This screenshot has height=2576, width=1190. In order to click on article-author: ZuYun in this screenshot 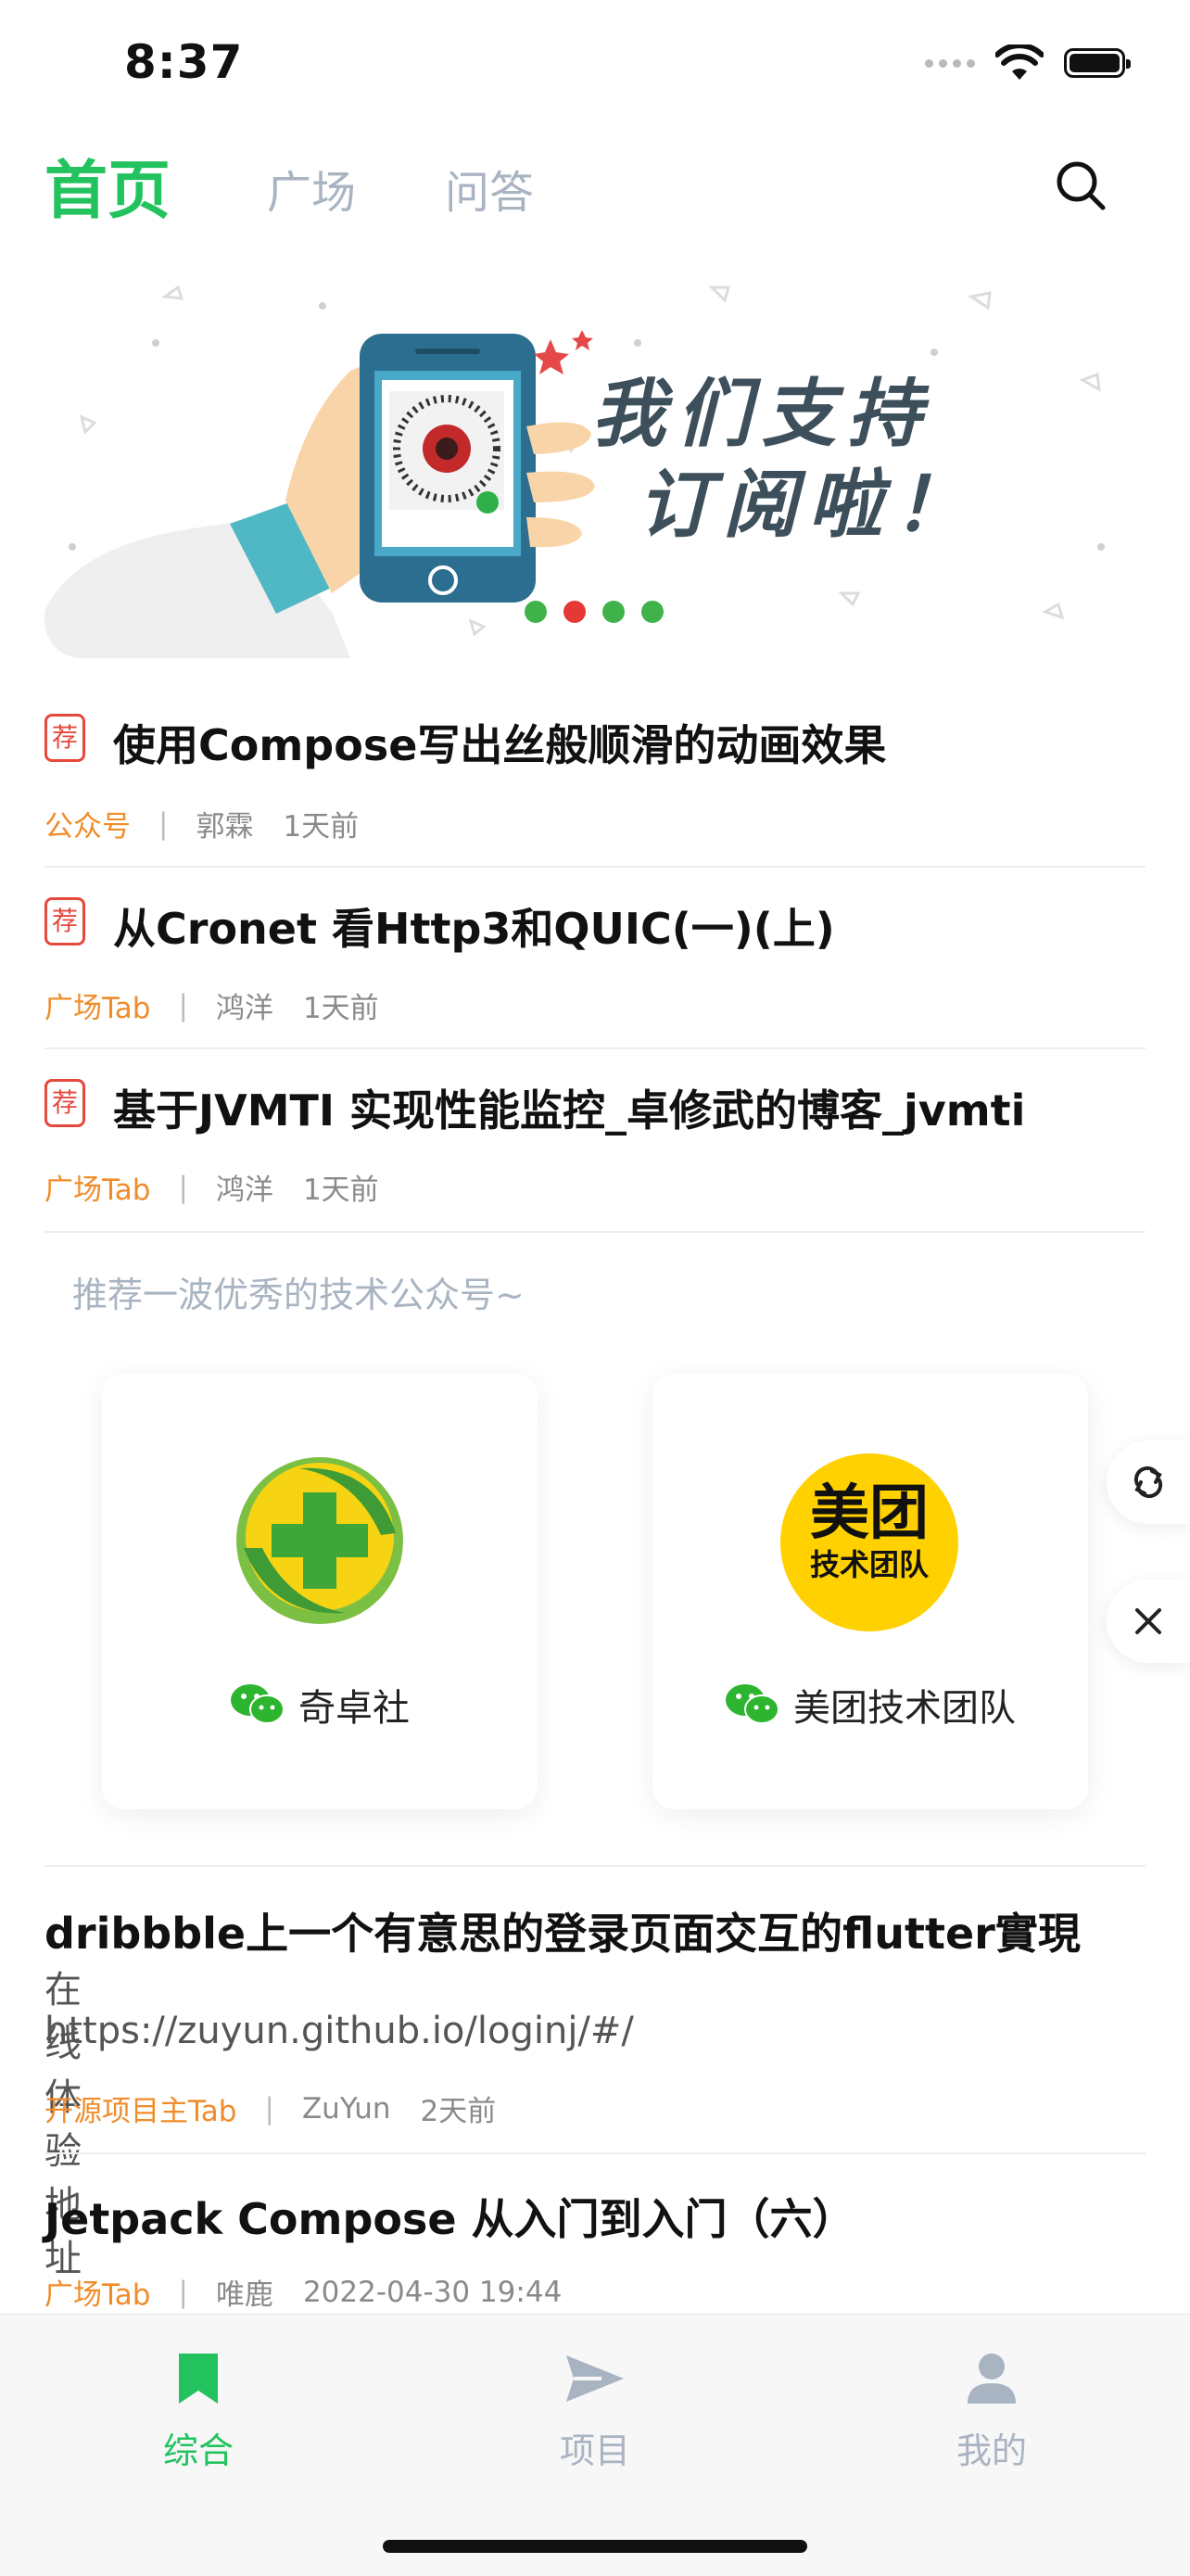, I will do `click(346, 2109)`.